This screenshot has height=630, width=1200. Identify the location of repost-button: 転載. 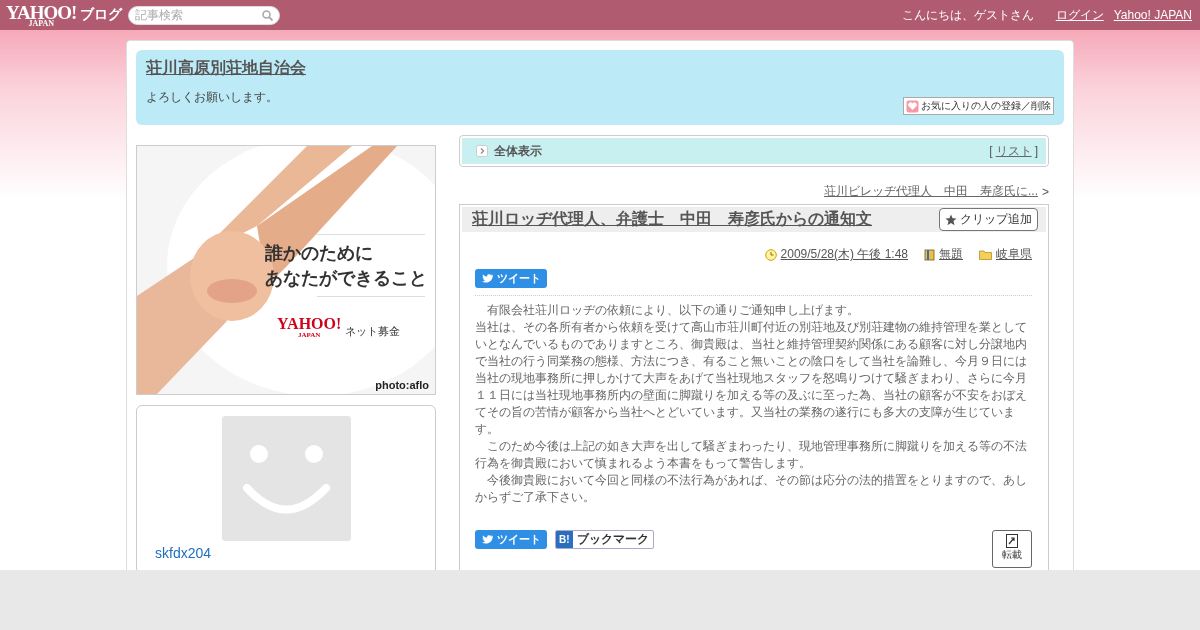
(1012, 549).